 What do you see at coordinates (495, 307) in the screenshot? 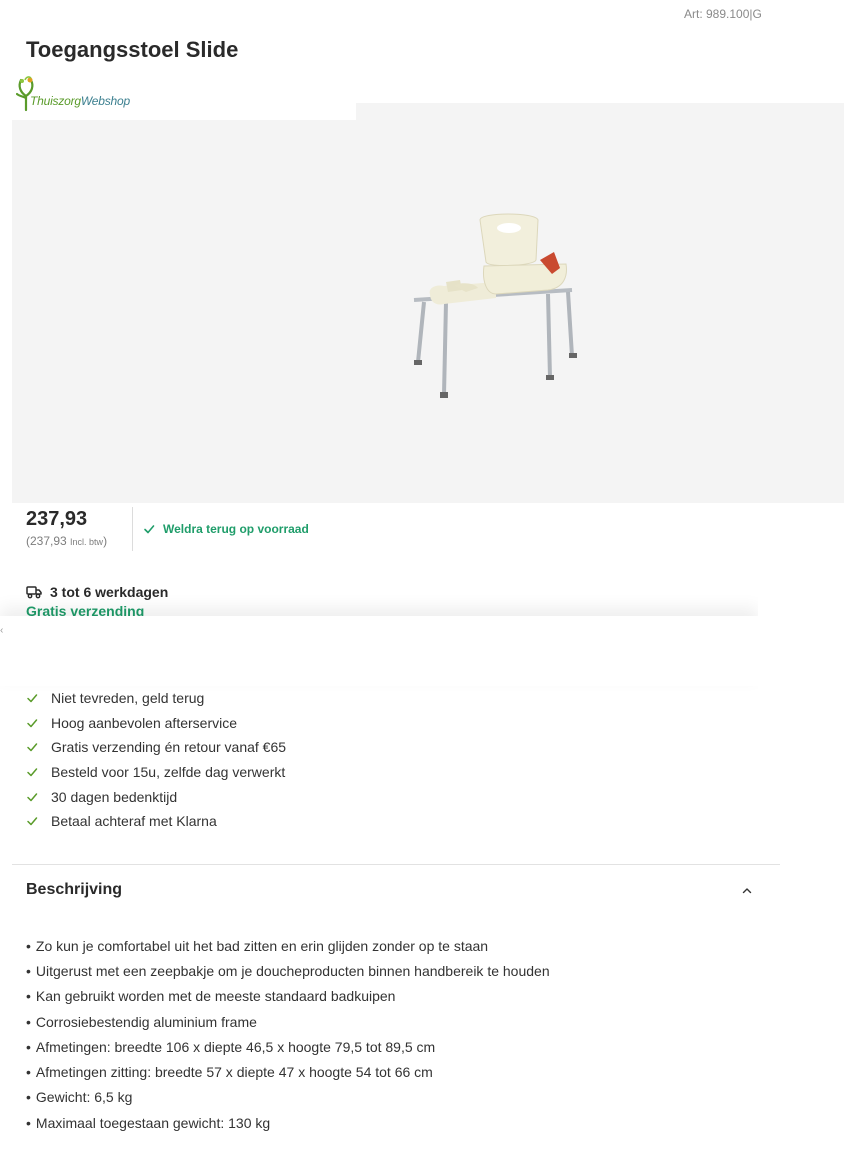
I see `product-image` at bounding box center [495, 307].